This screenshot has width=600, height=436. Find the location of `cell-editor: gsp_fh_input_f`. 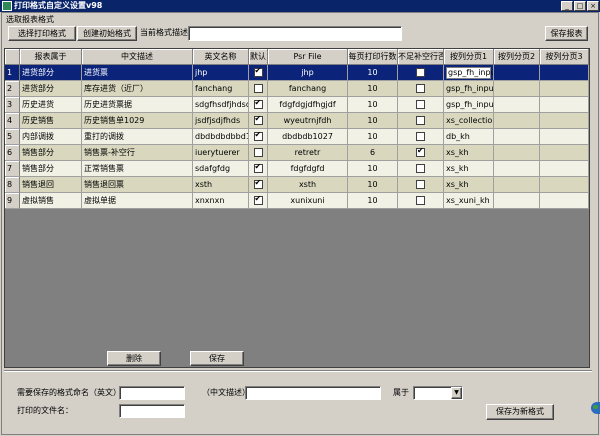

cell-editor: gsp_fh_input_f is located at coordinates (469, 73).